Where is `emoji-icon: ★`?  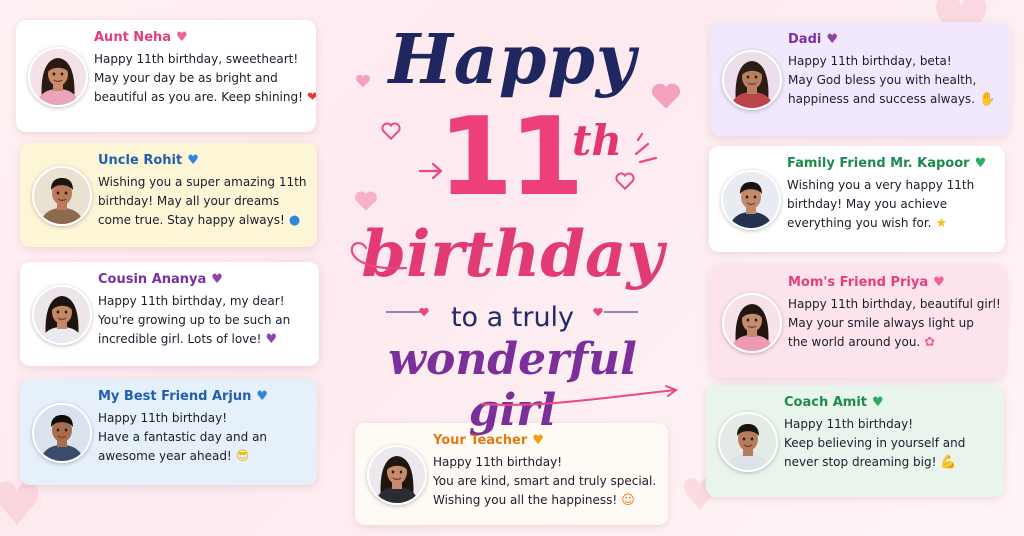 emoji-icon: ★ is located at coordinates (941, 223).